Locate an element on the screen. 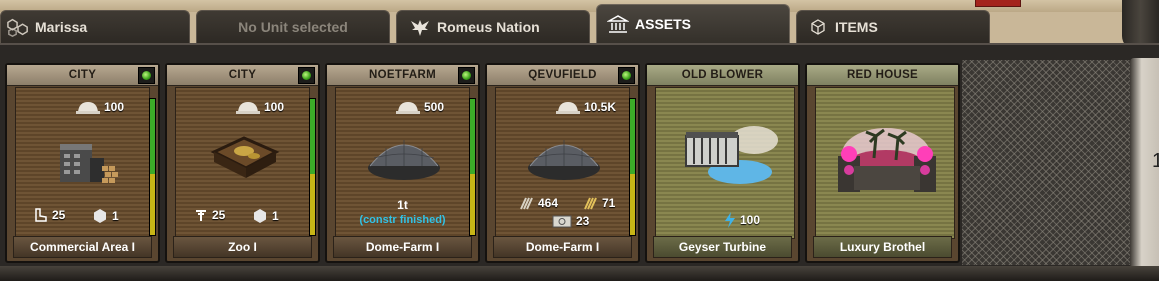  card-body: 500 1t (constr finished) is located at coordinates (402, 163).